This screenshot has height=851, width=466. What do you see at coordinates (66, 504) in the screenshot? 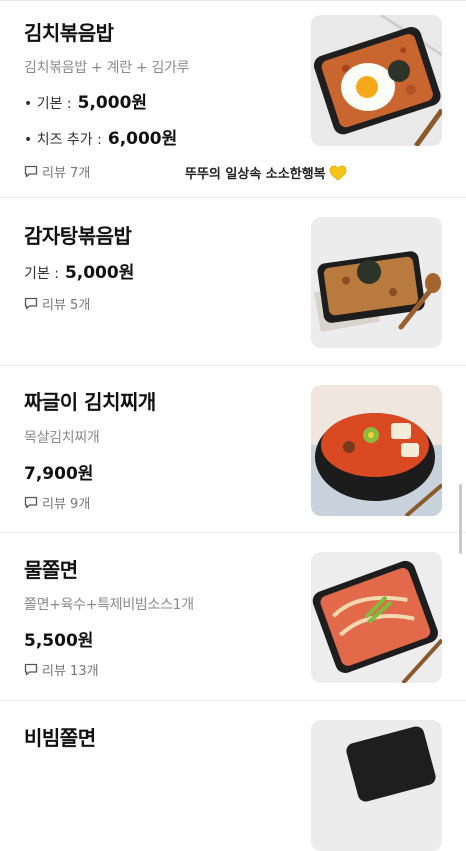
I see `review-count-text: 리뷰 9개` at bounding box center [66, 504].